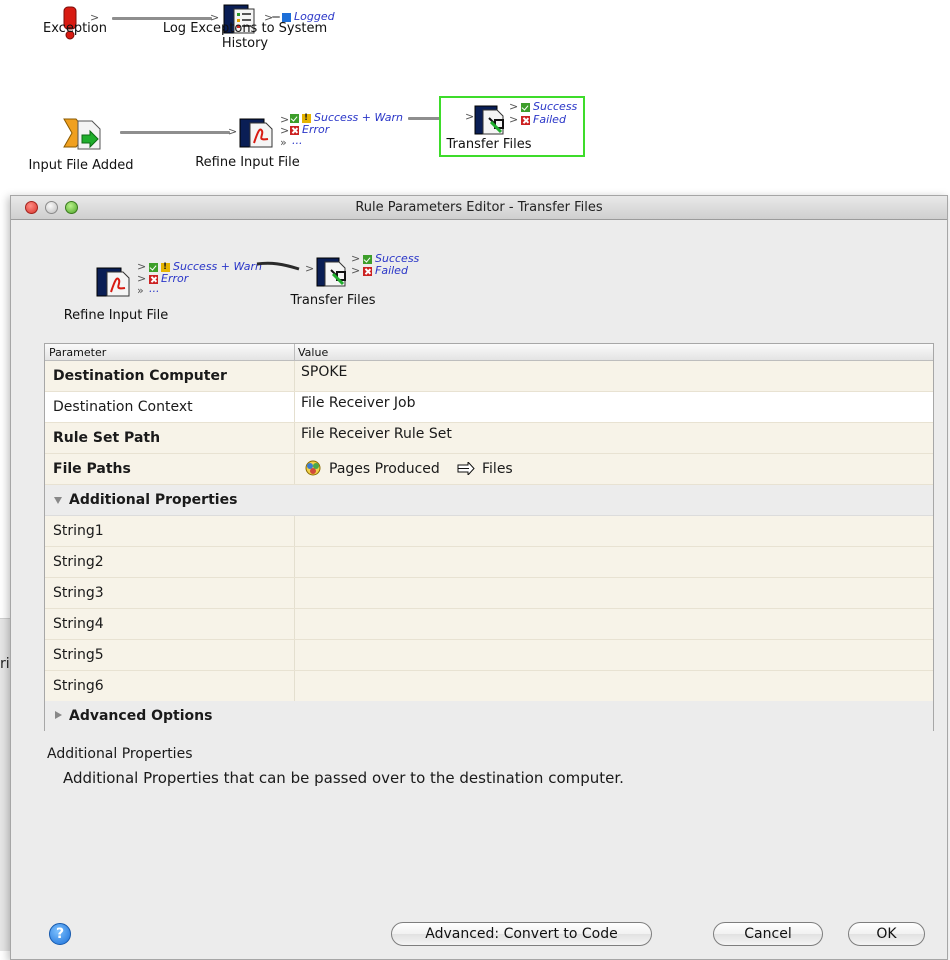  What do you see at coordinates (294, 352) in the screenshot?
I see `header-divider` at bounding box center [294, 352].